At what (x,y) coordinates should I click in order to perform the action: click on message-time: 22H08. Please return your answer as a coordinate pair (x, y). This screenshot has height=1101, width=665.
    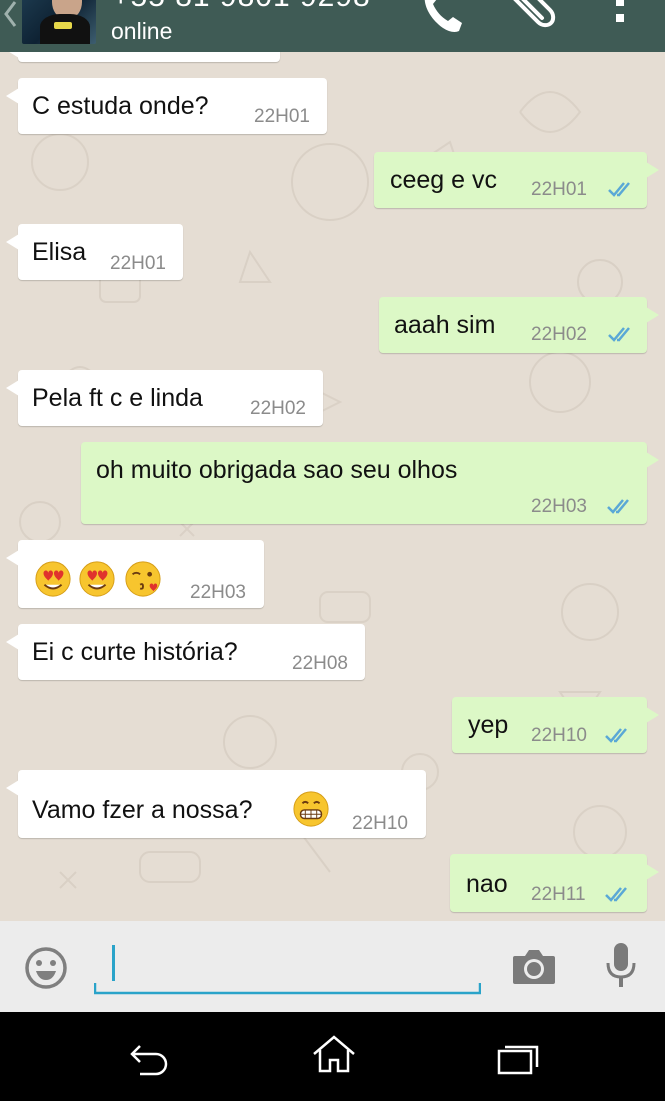
    Looking at the image, I should click on (320, 663).